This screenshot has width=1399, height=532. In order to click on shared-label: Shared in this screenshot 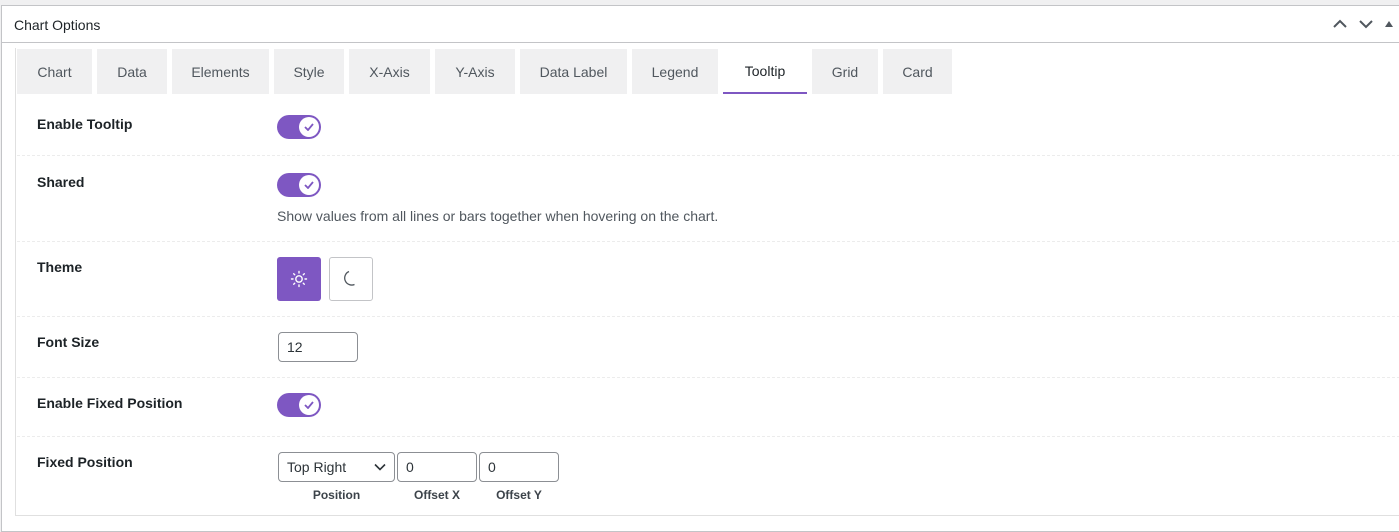, I will do `click(61, 182)`.